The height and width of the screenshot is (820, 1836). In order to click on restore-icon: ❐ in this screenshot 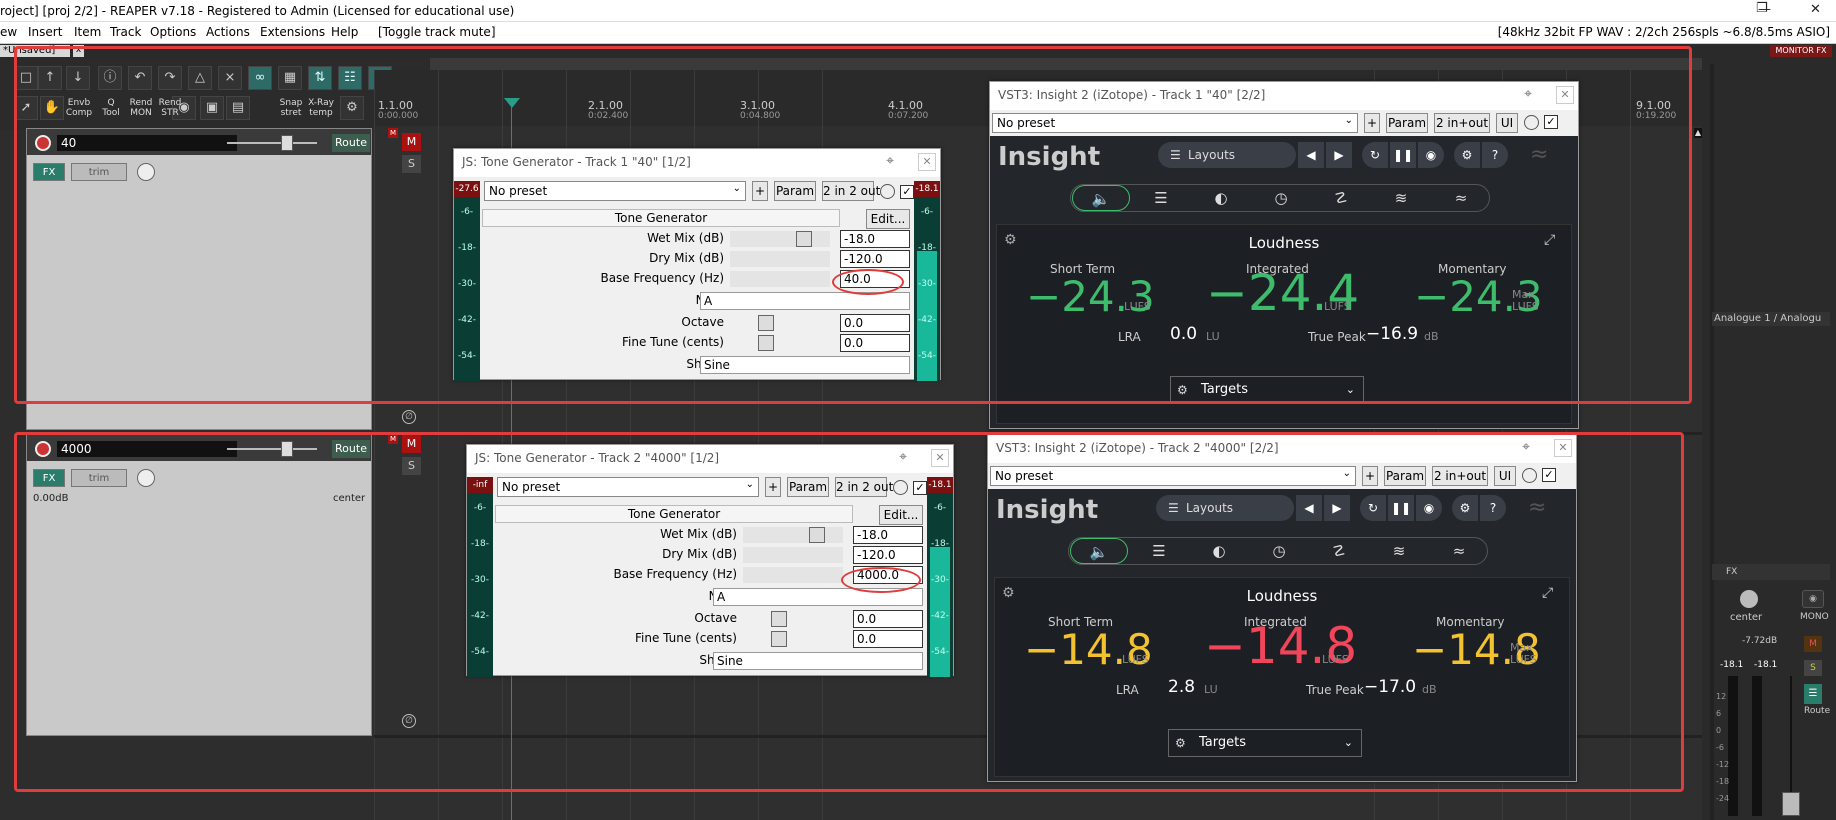, I will do `click(1762, 8)`.